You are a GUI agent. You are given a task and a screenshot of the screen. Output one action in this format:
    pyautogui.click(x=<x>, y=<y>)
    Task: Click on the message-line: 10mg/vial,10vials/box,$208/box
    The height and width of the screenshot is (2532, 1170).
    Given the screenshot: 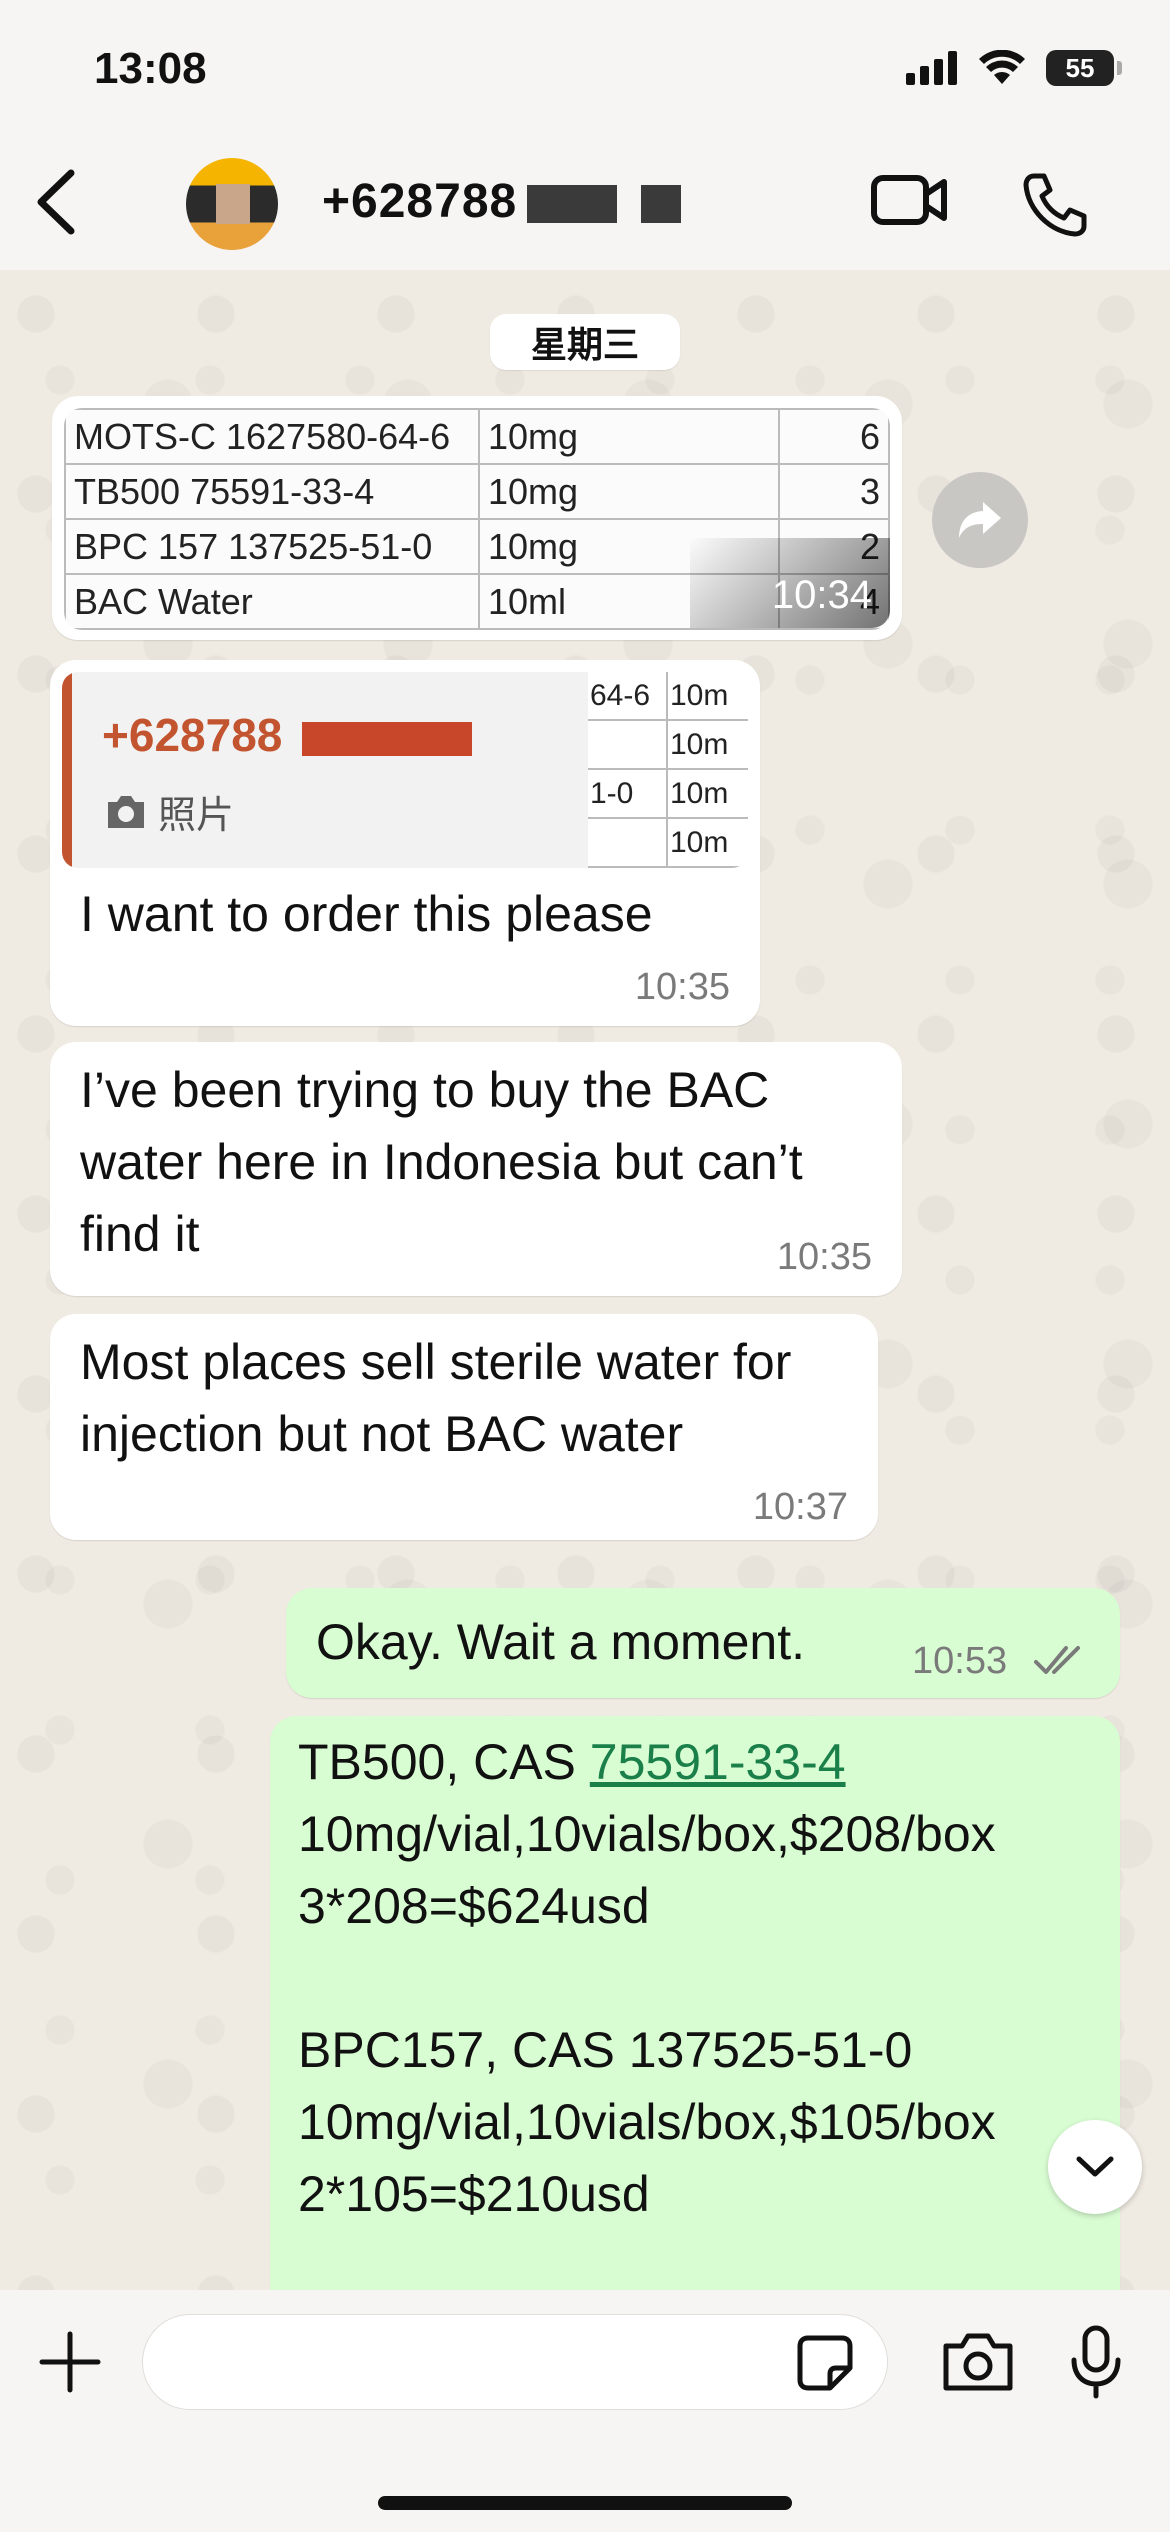 What is the action you would take?
    pyautogui.click(x=647, y=1834)
    